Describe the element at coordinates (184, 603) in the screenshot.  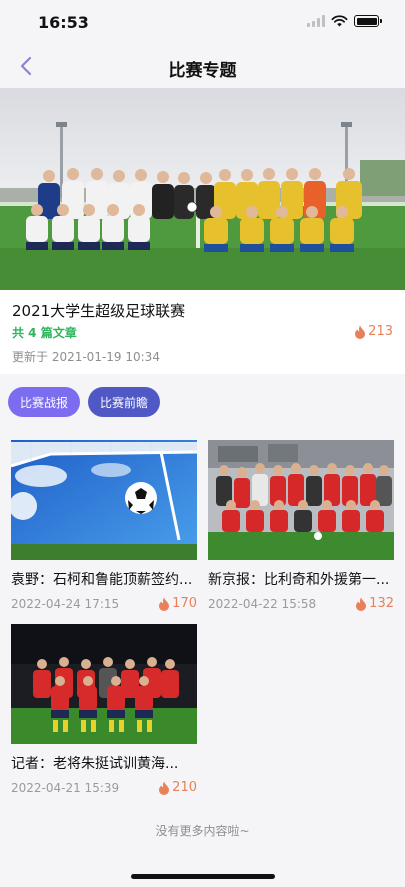
I see `article-heat-value: 170` at that location.